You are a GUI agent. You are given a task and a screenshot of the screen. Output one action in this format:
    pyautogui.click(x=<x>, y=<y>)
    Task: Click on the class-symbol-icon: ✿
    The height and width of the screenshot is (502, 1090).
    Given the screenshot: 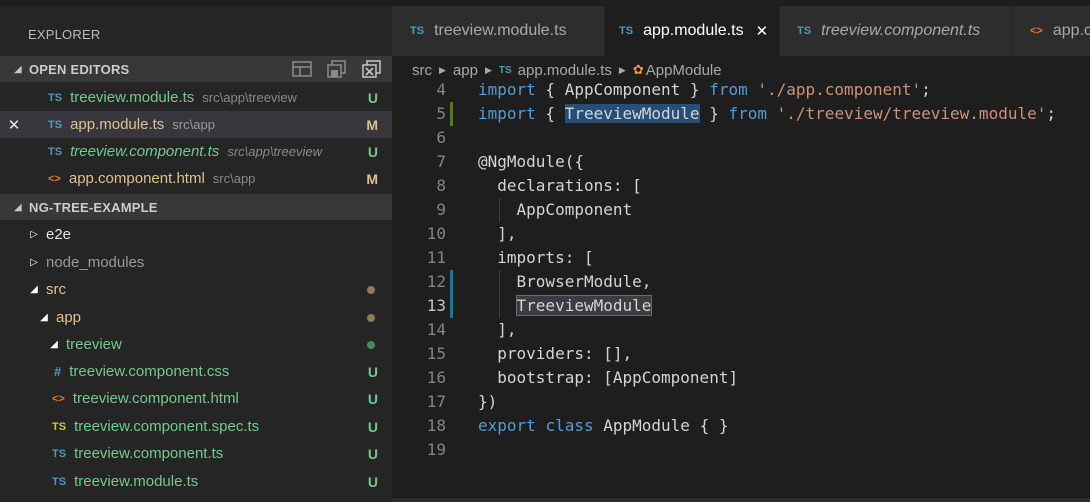 What is the action you would take?
    pyautogui.click(x=638, y=69)
    